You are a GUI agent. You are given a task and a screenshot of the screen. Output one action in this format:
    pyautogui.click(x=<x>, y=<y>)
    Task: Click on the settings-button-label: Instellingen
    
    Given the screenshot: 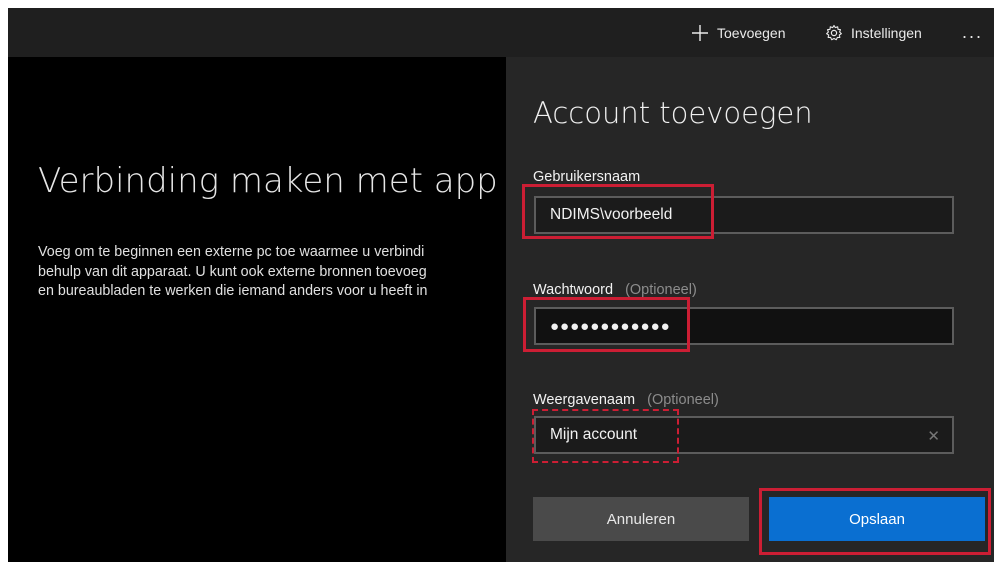 What is the action you would take?
    pyautogui.click(x=886, y=32)
    